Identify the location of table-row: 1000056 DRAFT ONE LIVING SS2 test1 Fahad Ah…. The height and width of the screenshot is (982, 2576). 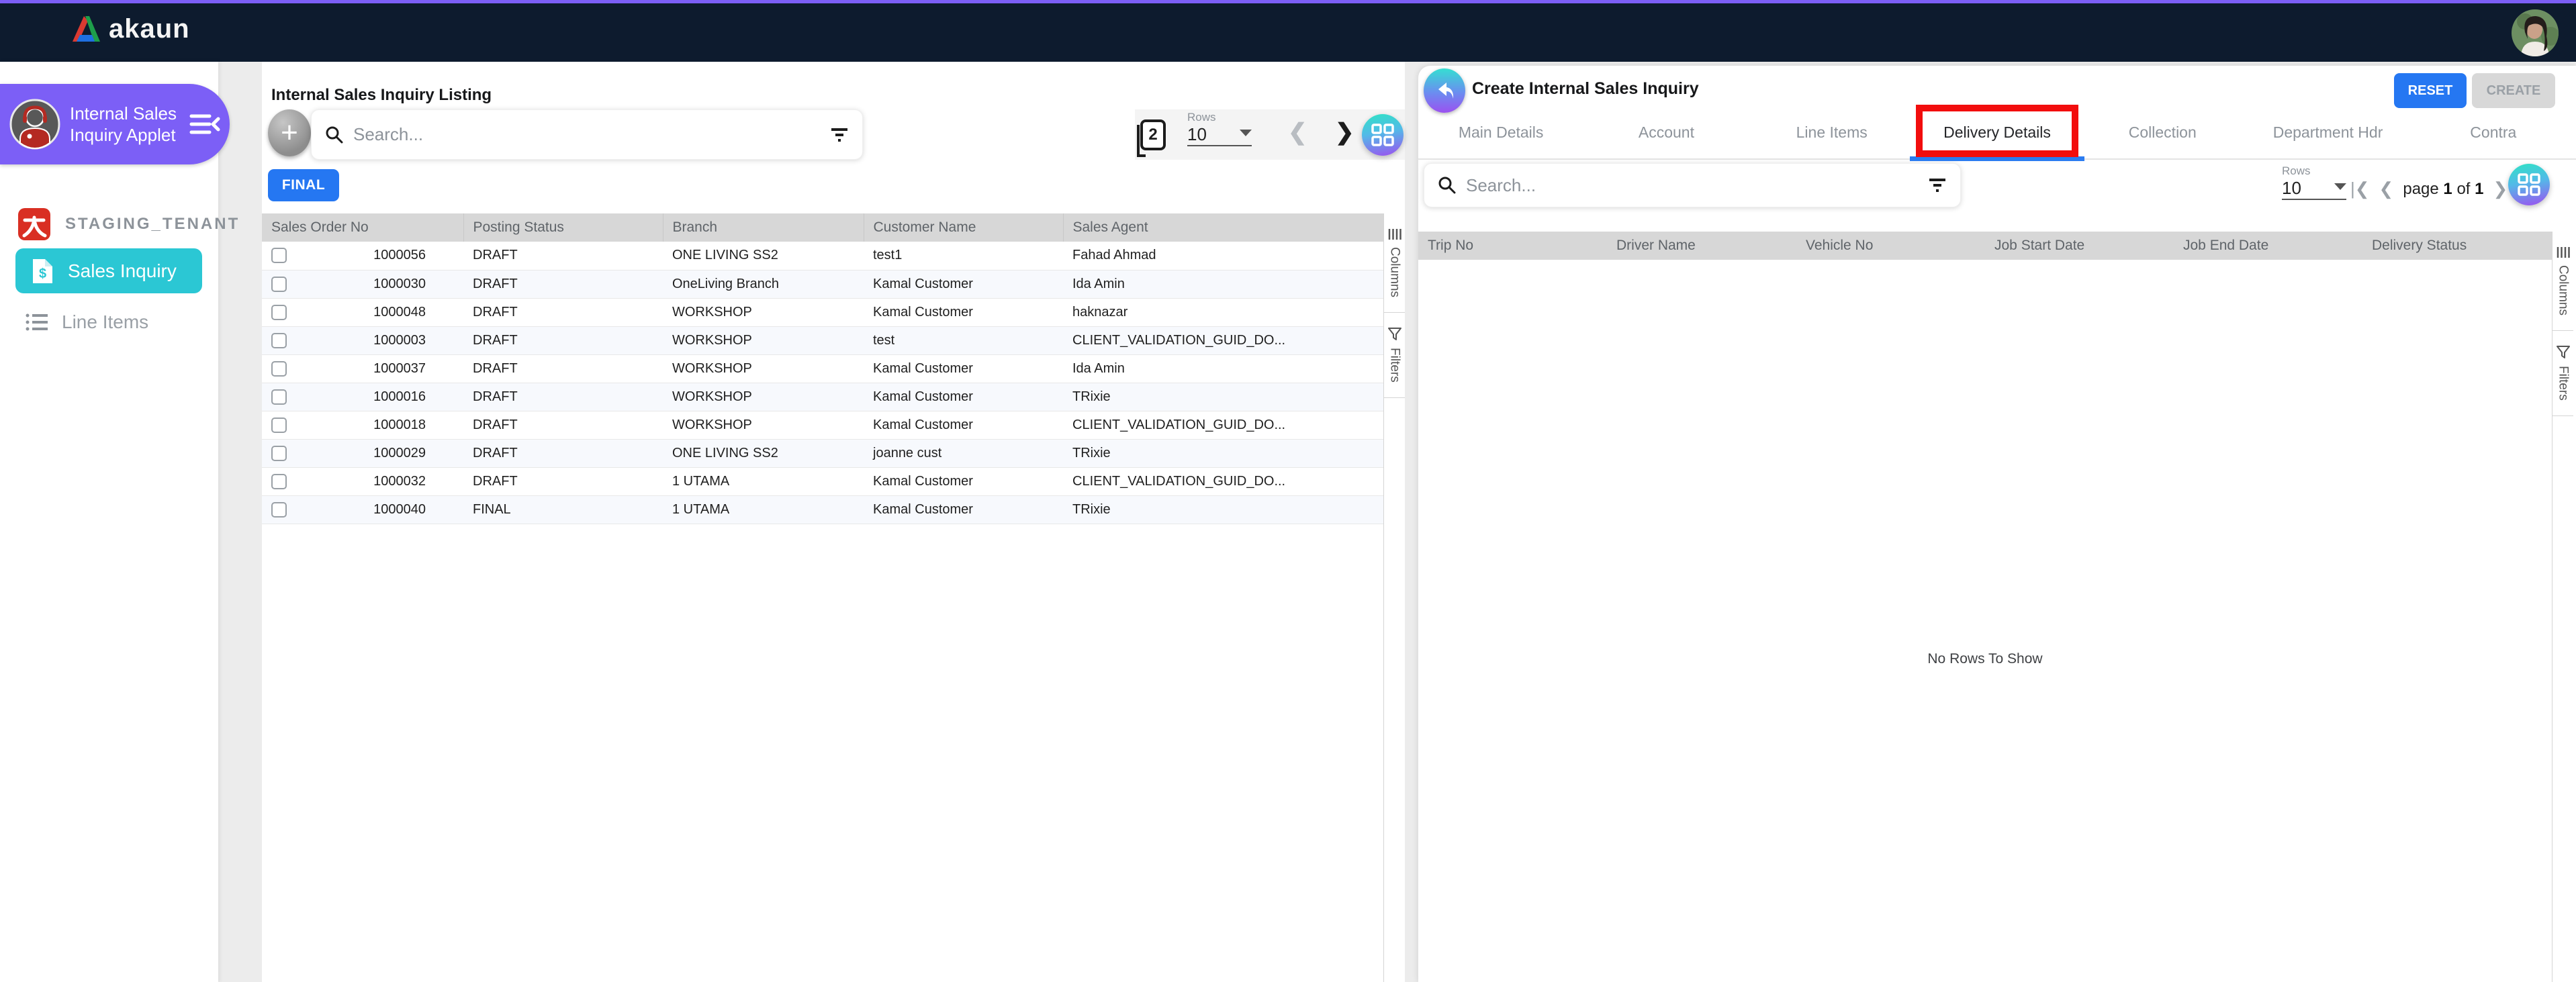
(822, 256).